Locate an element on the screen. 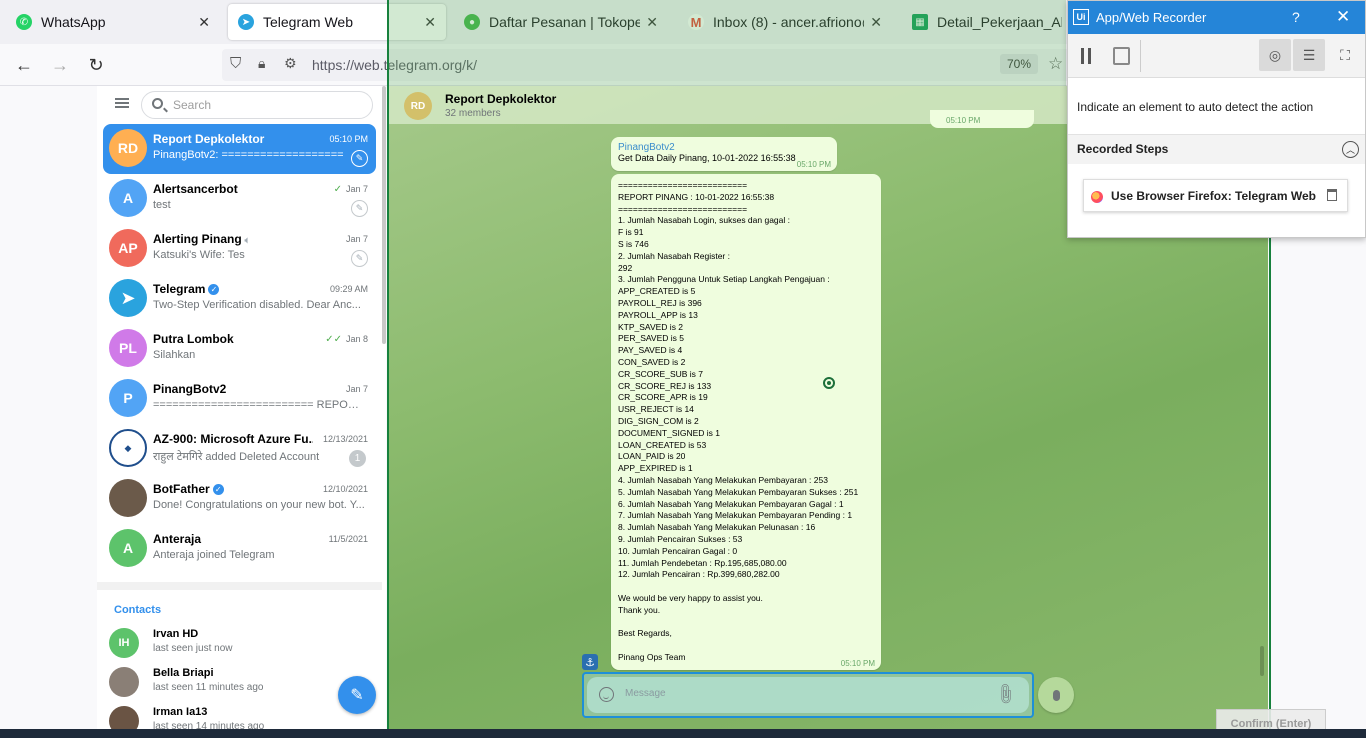 This screenshot has height=738, width=1366. attach-icon: 📎︎ is located at coordinates (1005, 694).